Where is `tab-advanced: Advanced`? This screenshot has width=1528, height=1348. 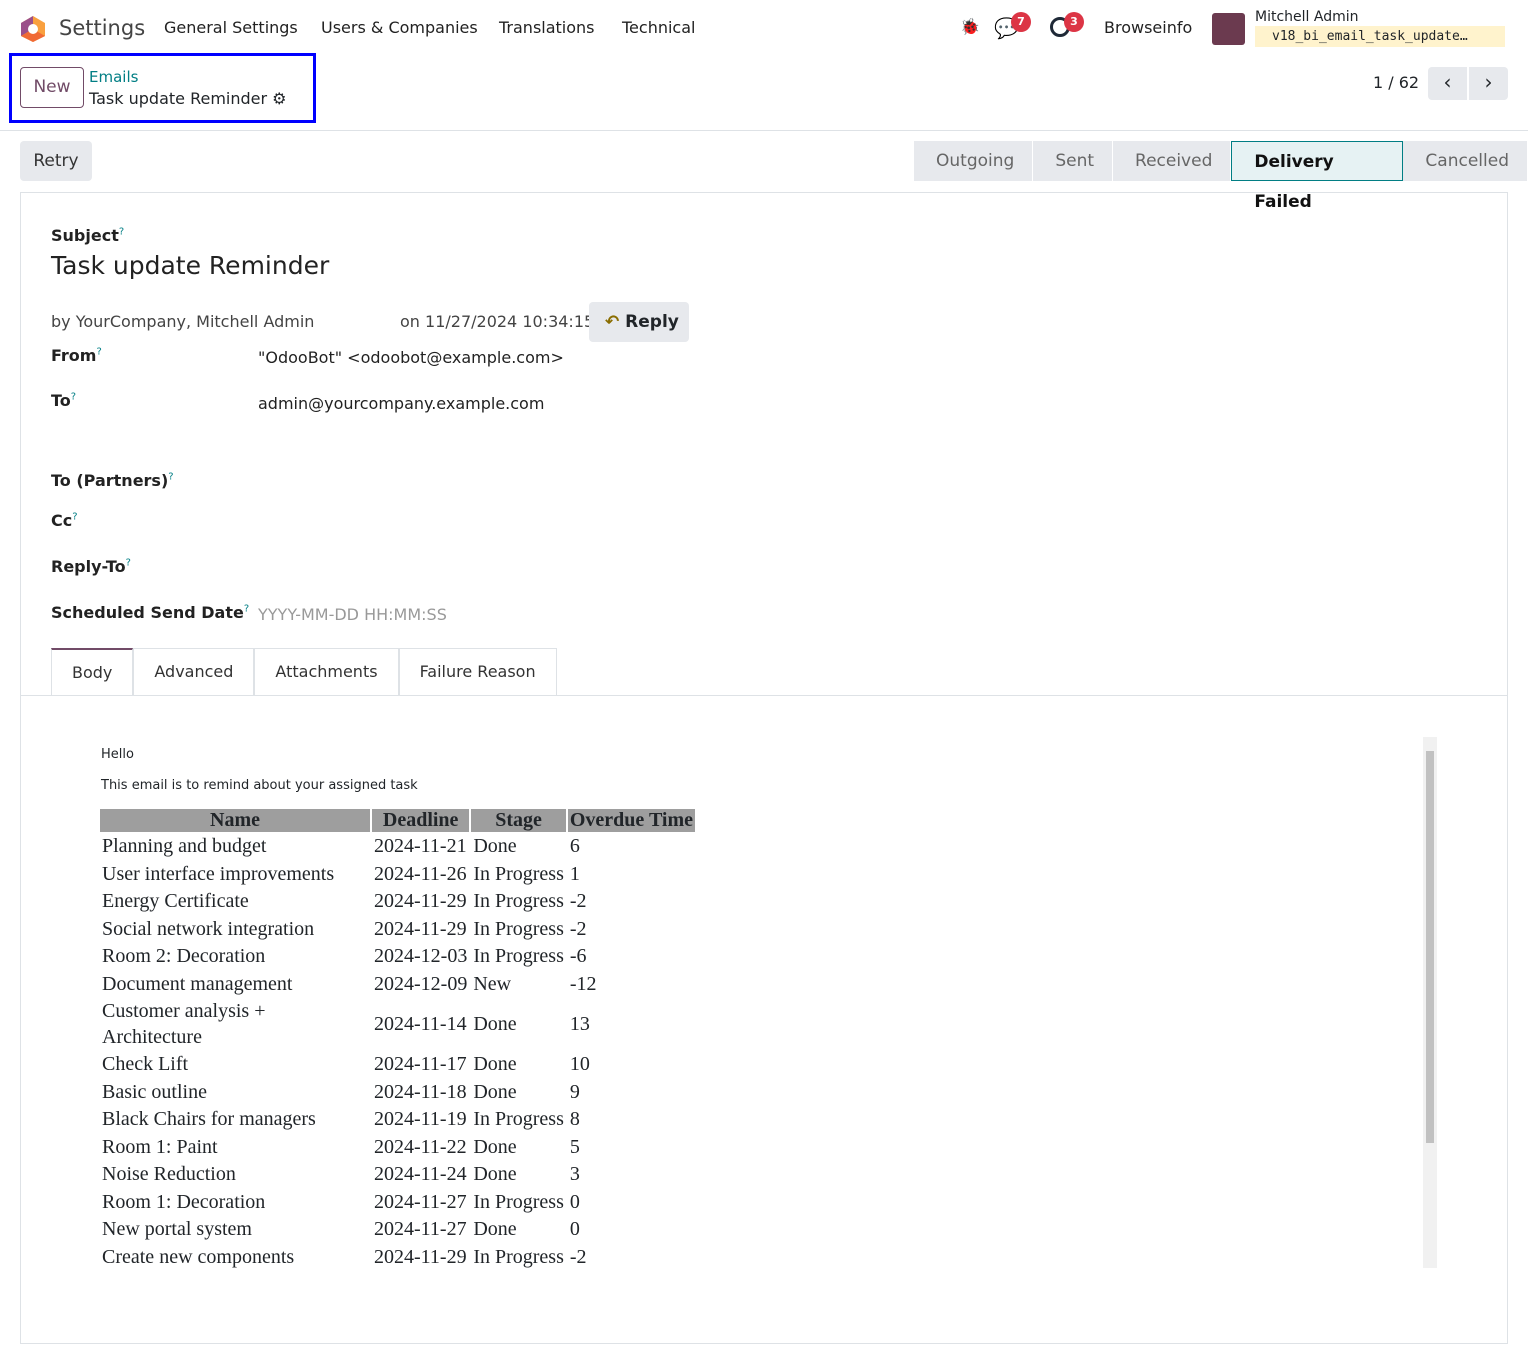
tab-advanced: Advanced is located at coordinates (194, 672).